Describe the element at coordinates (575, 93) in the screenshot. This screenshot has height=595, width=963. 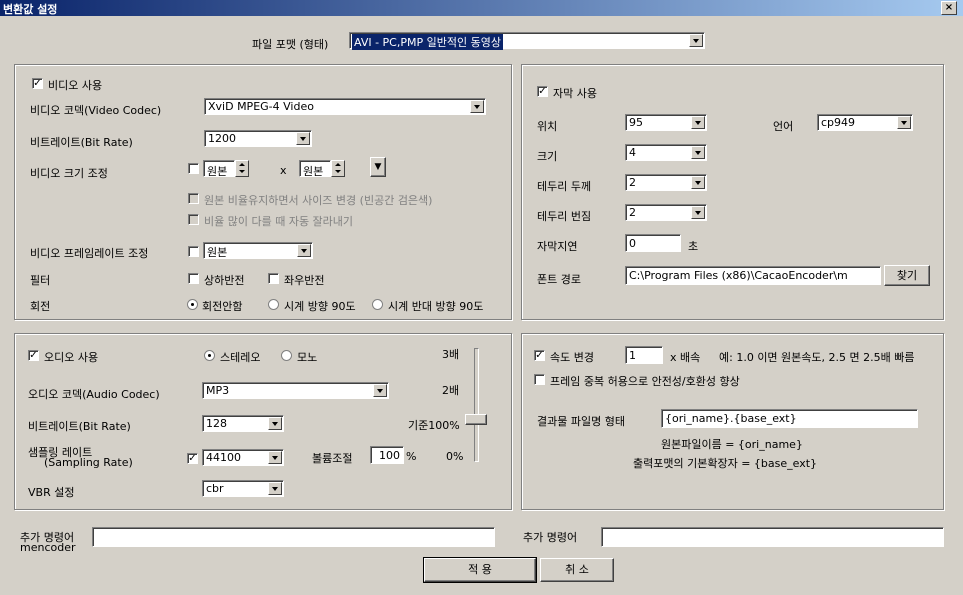
I see `subtitle-enable-label: 자막 사용` at that location.